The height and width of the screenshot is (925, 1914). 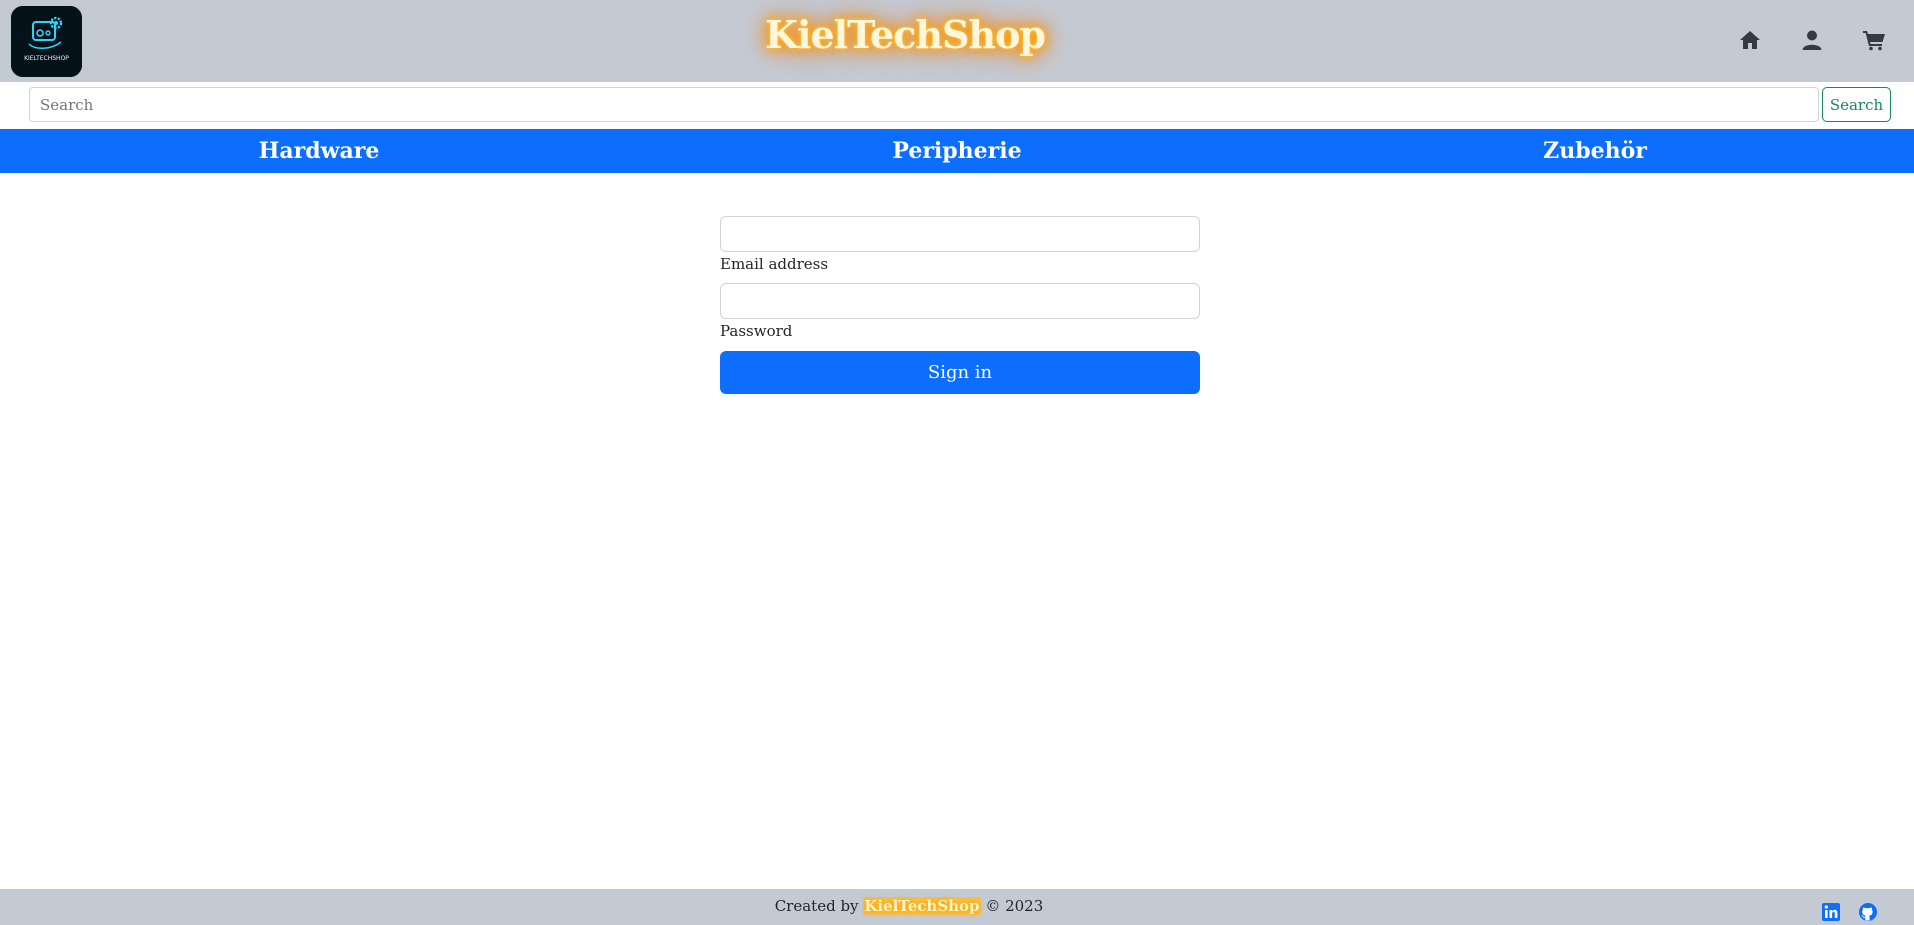 What do you see at coordinates (1014, 906) in the screenshot?
I see `footer-copyright: © 2023` at bounding box center [1014, 906].